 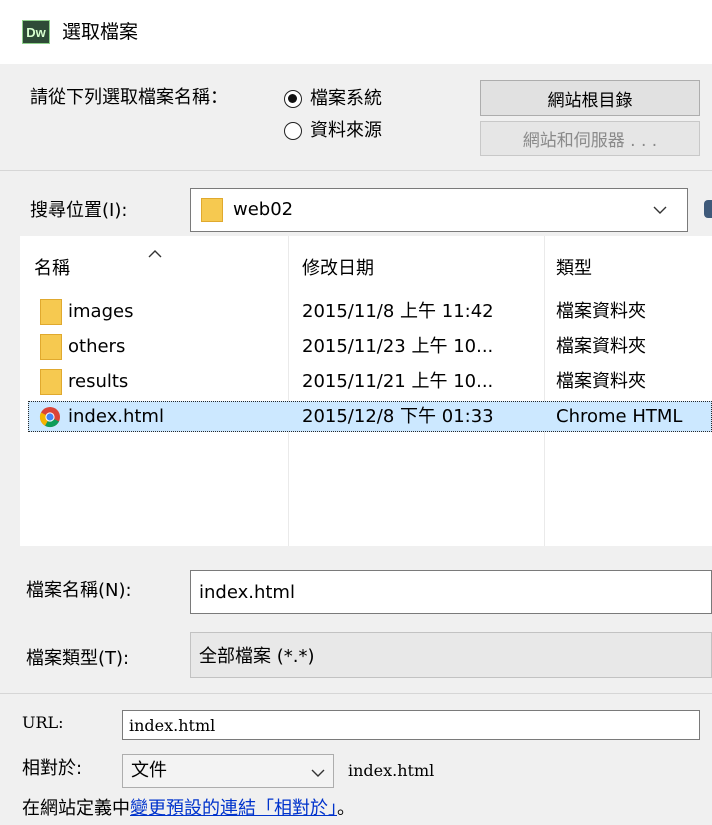 I want to click on column-header-type: 類型, so click(x=574, y=269).